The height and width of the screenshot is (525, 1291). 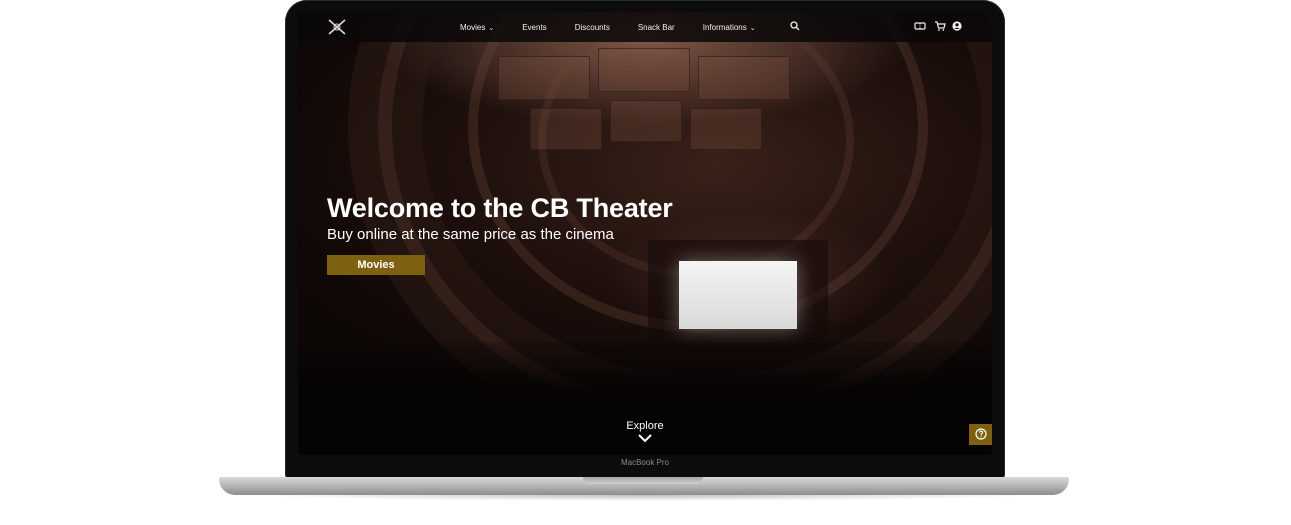 I want to click on user-icon, so click(x=957, y=28).